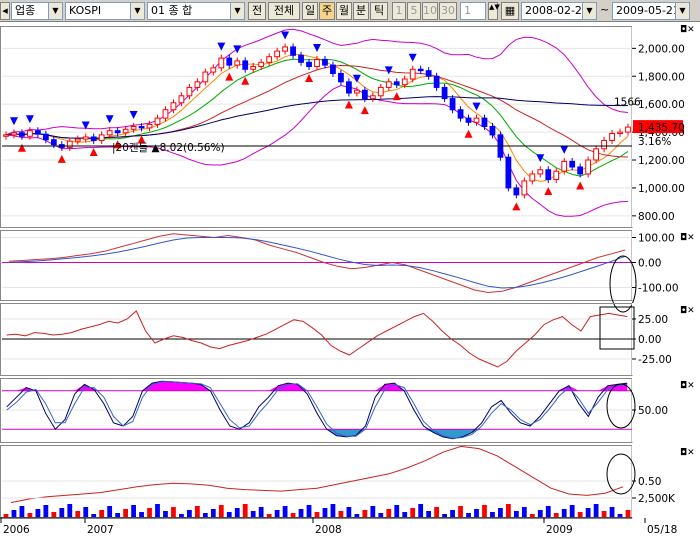  Describe the element at coordinates (284, 11) in the screenshot. I see `all-button: 전체` at that location.